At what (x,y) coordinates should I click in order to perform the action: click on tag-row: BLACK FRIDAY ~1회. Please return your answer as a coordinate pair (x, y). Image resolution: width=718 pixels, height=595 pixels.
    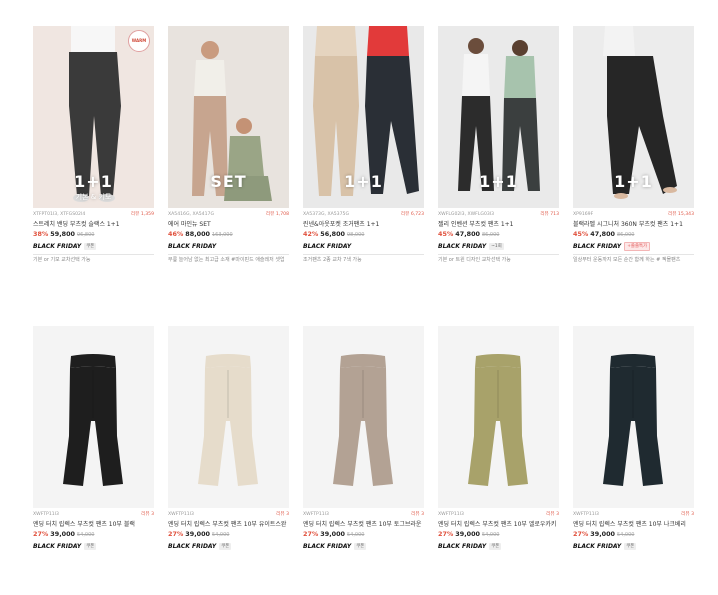
    Looking at the image, I should click on (498, 246).